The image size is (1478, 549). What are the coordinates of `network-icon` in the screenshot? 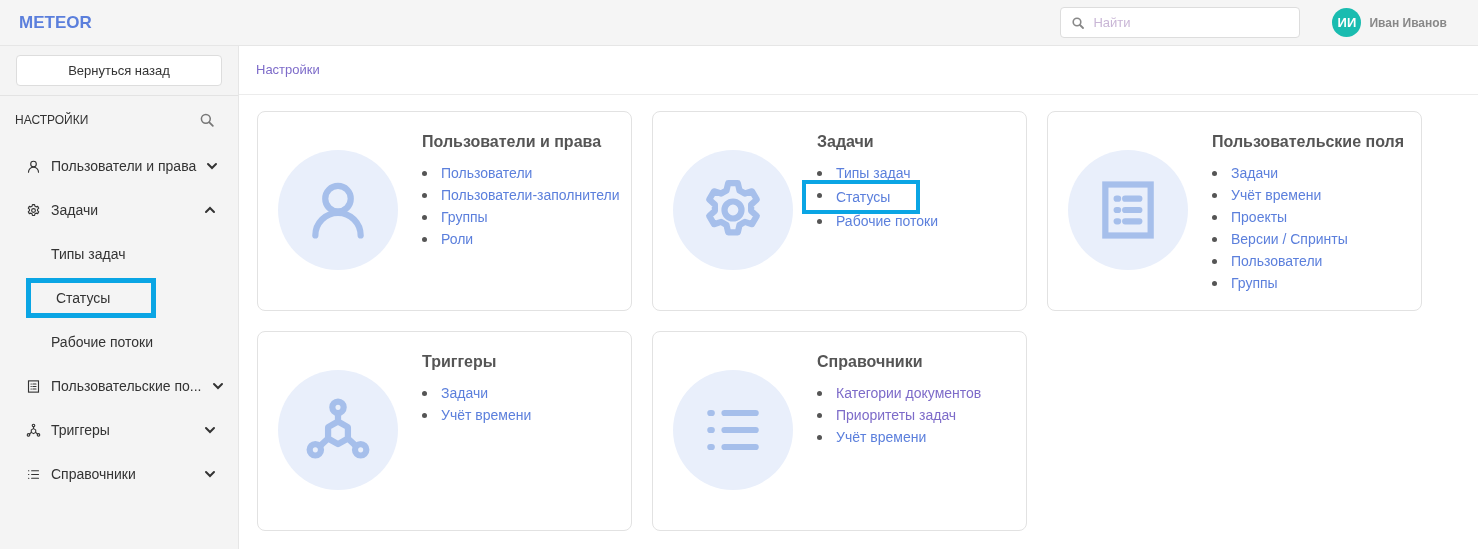 It's located at (33, 430).